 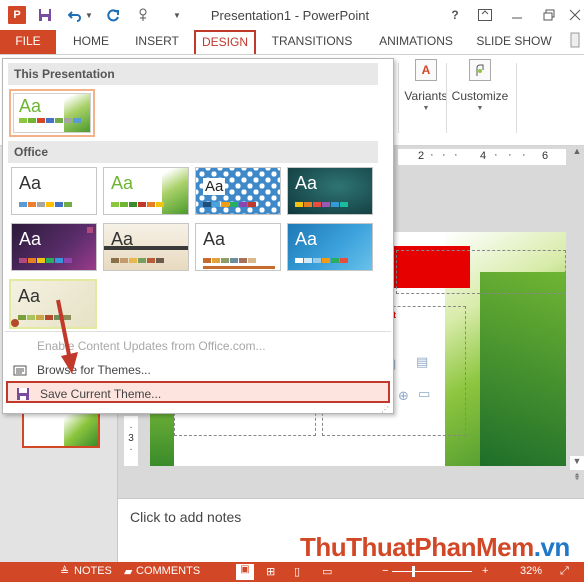 I want to click on this-presentation-header: This Presentation, so click(x=193, y=74).